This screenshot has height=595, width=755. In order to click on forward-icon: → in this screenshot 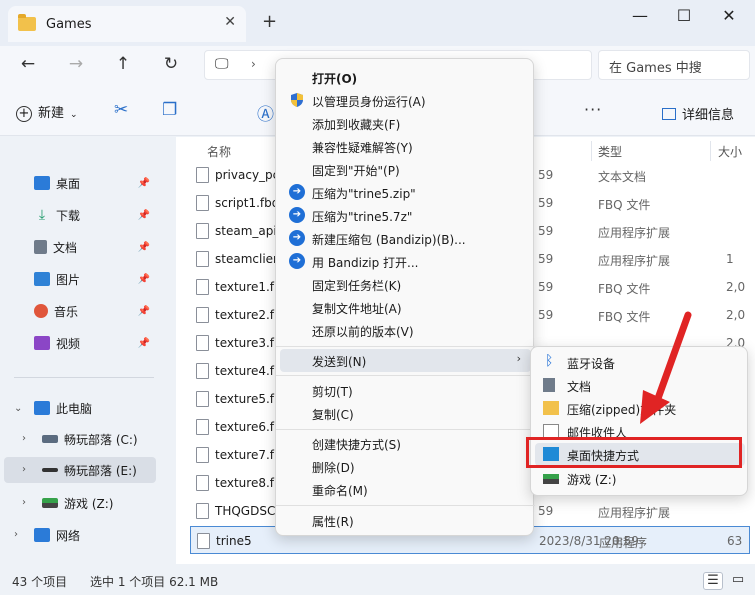, I will do `click(76, 64)`.